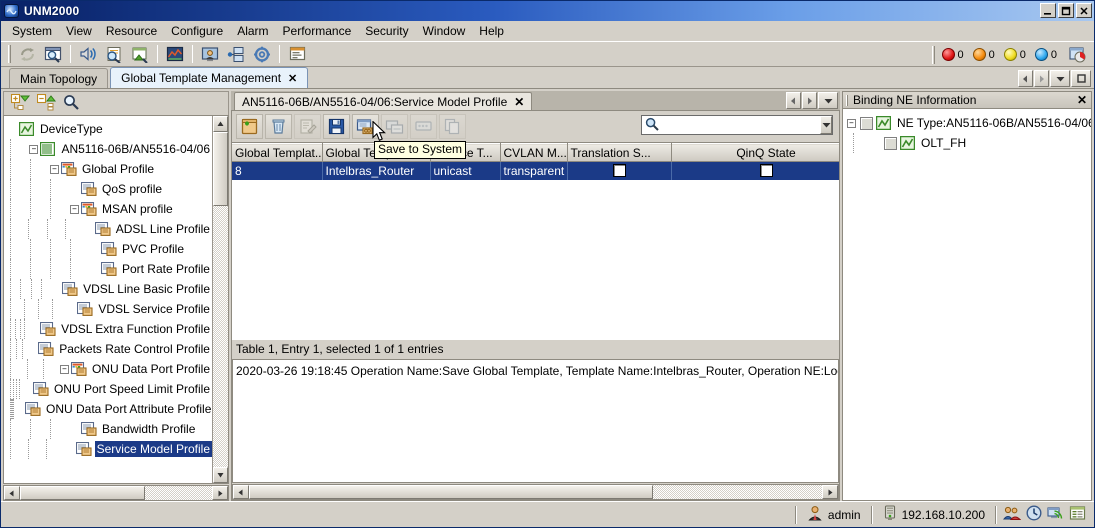 The width and height of the screenshot is (1095, 528). Describe the element at coordinates (948, 54) in the screenshot. I see `alarm-dot-critical` at that location.